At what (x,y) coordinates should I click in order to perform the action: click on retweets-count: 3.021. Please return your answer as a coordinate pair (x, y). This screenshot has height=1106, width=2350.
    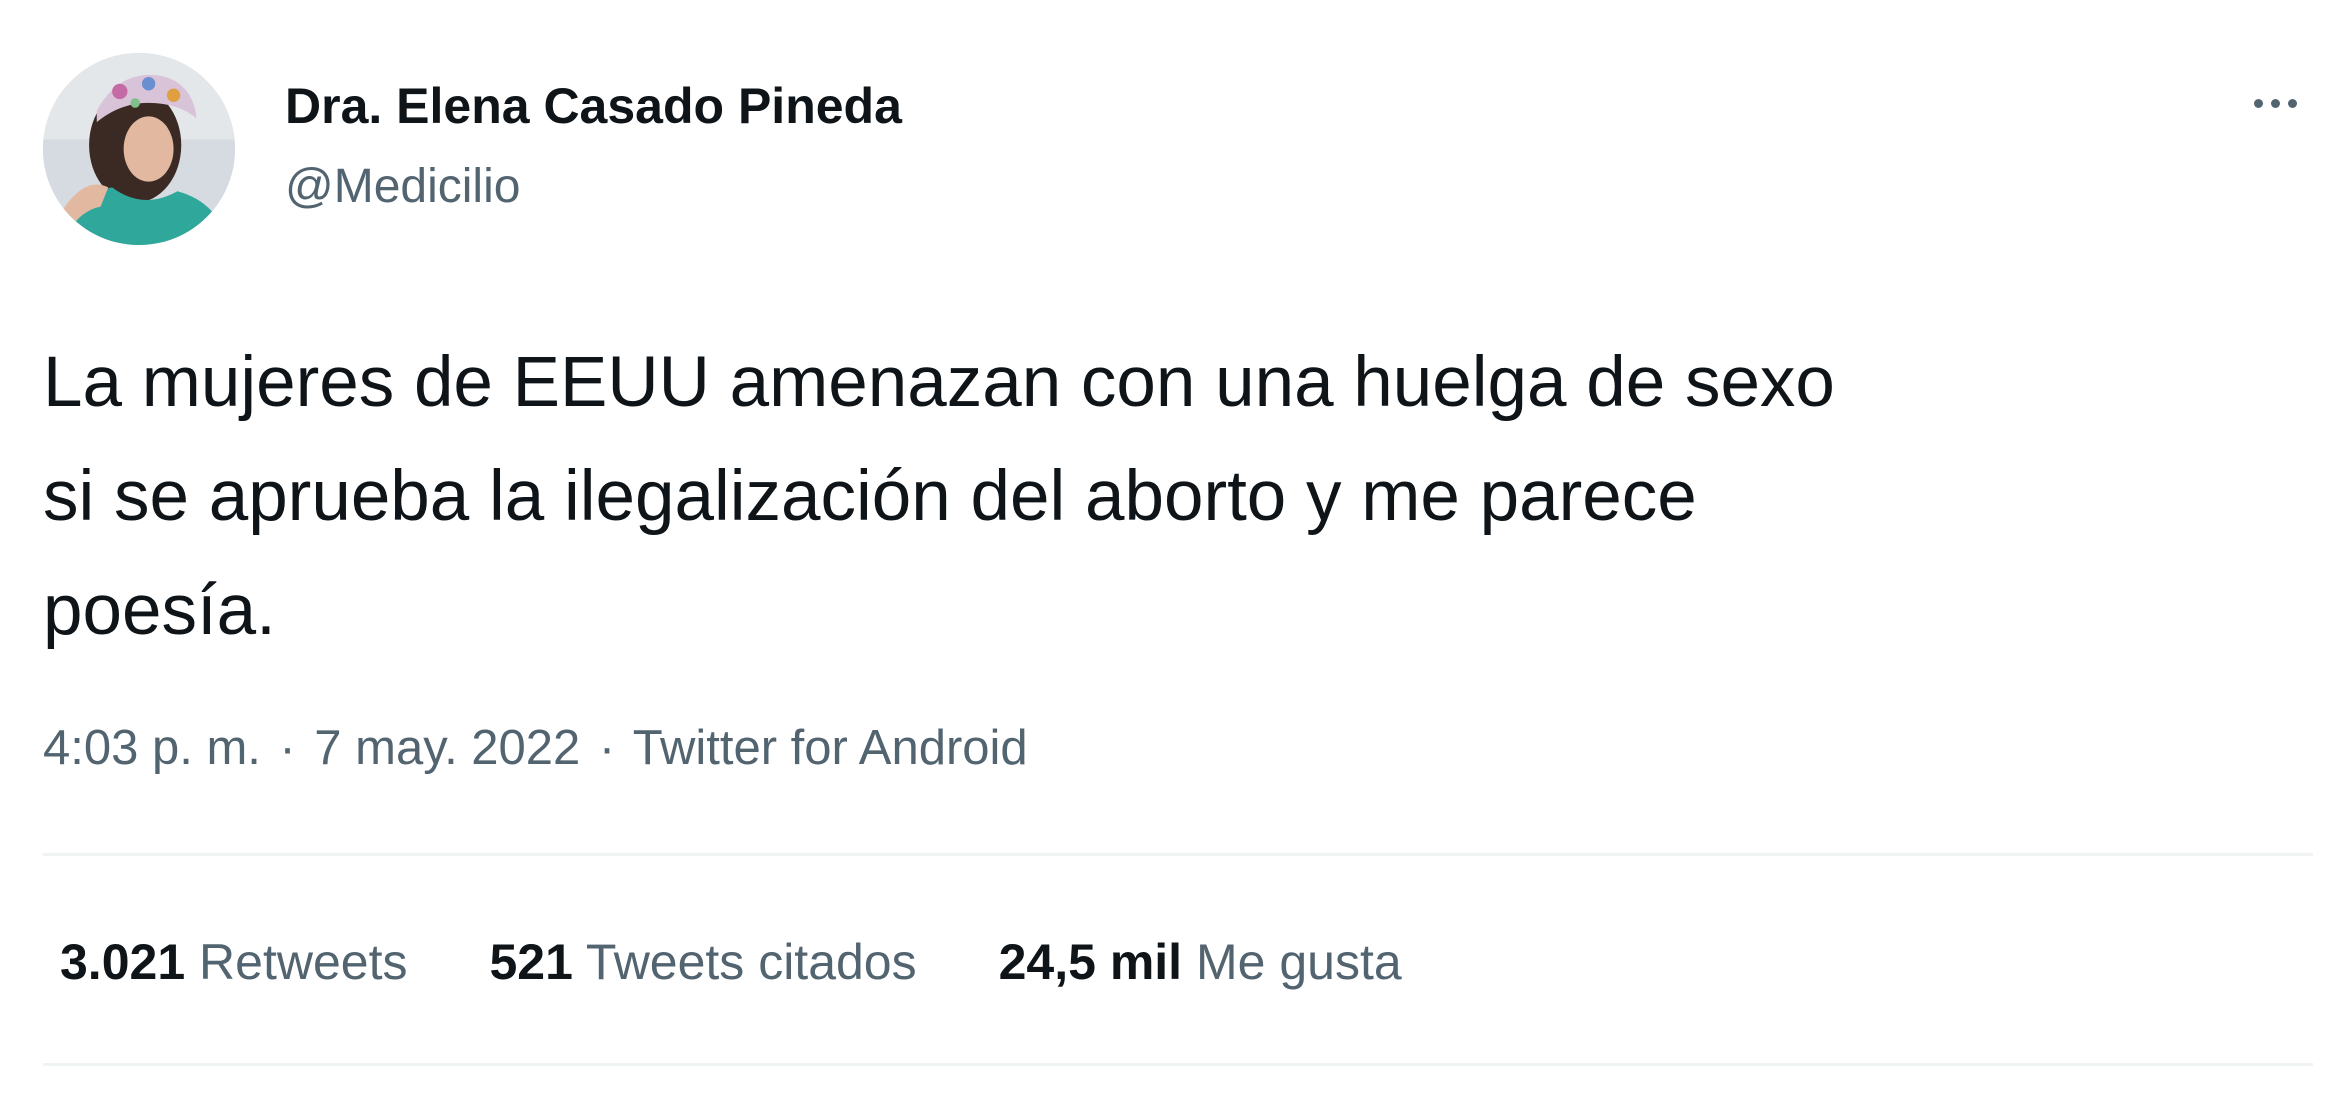
    Looking at the image, I should click on (123, 962).